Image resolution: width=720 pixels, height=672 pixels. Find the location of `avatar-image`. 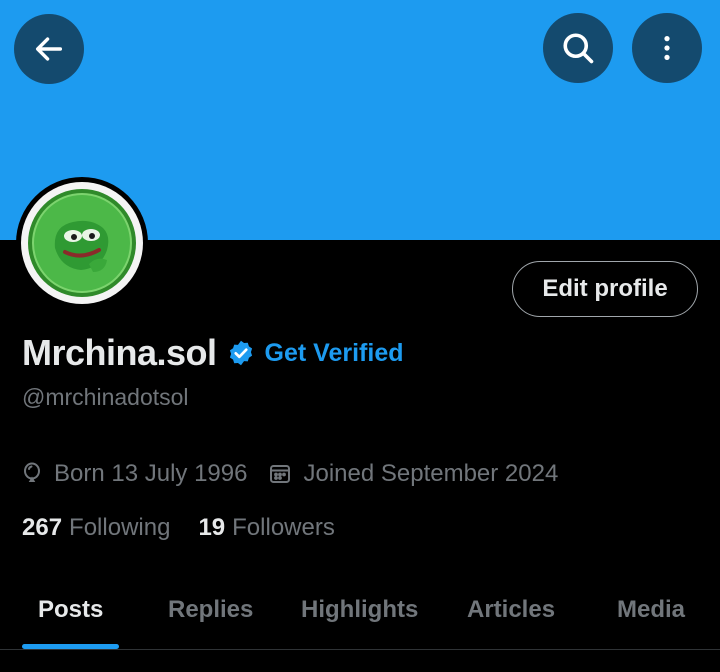

avatar-image is located at coordinates (82, 243).